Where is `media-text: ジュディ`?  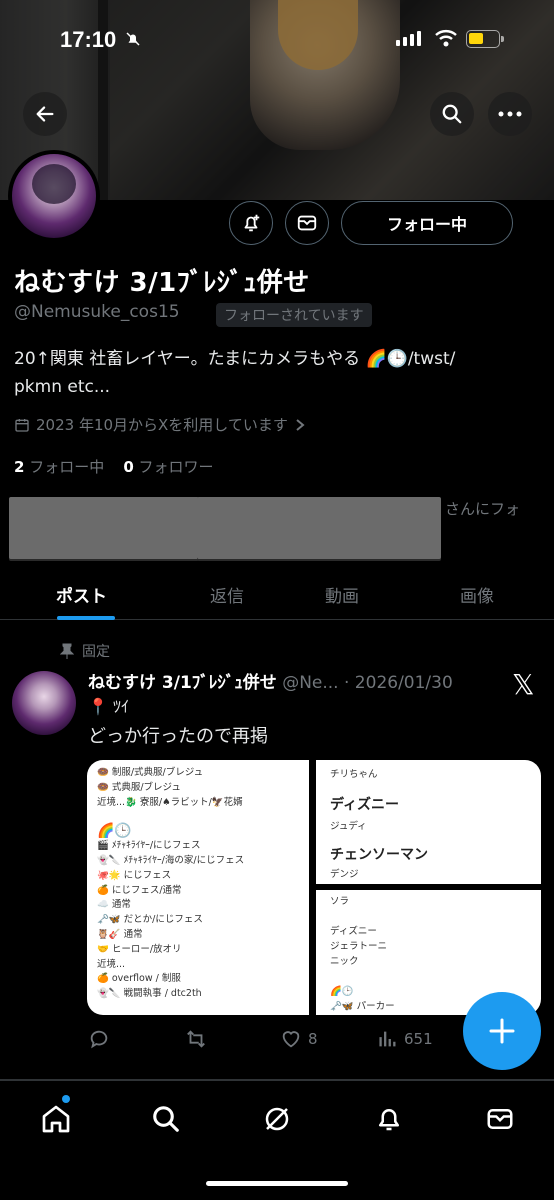 media-text: ジュディ is located at coordinates (348, 826).